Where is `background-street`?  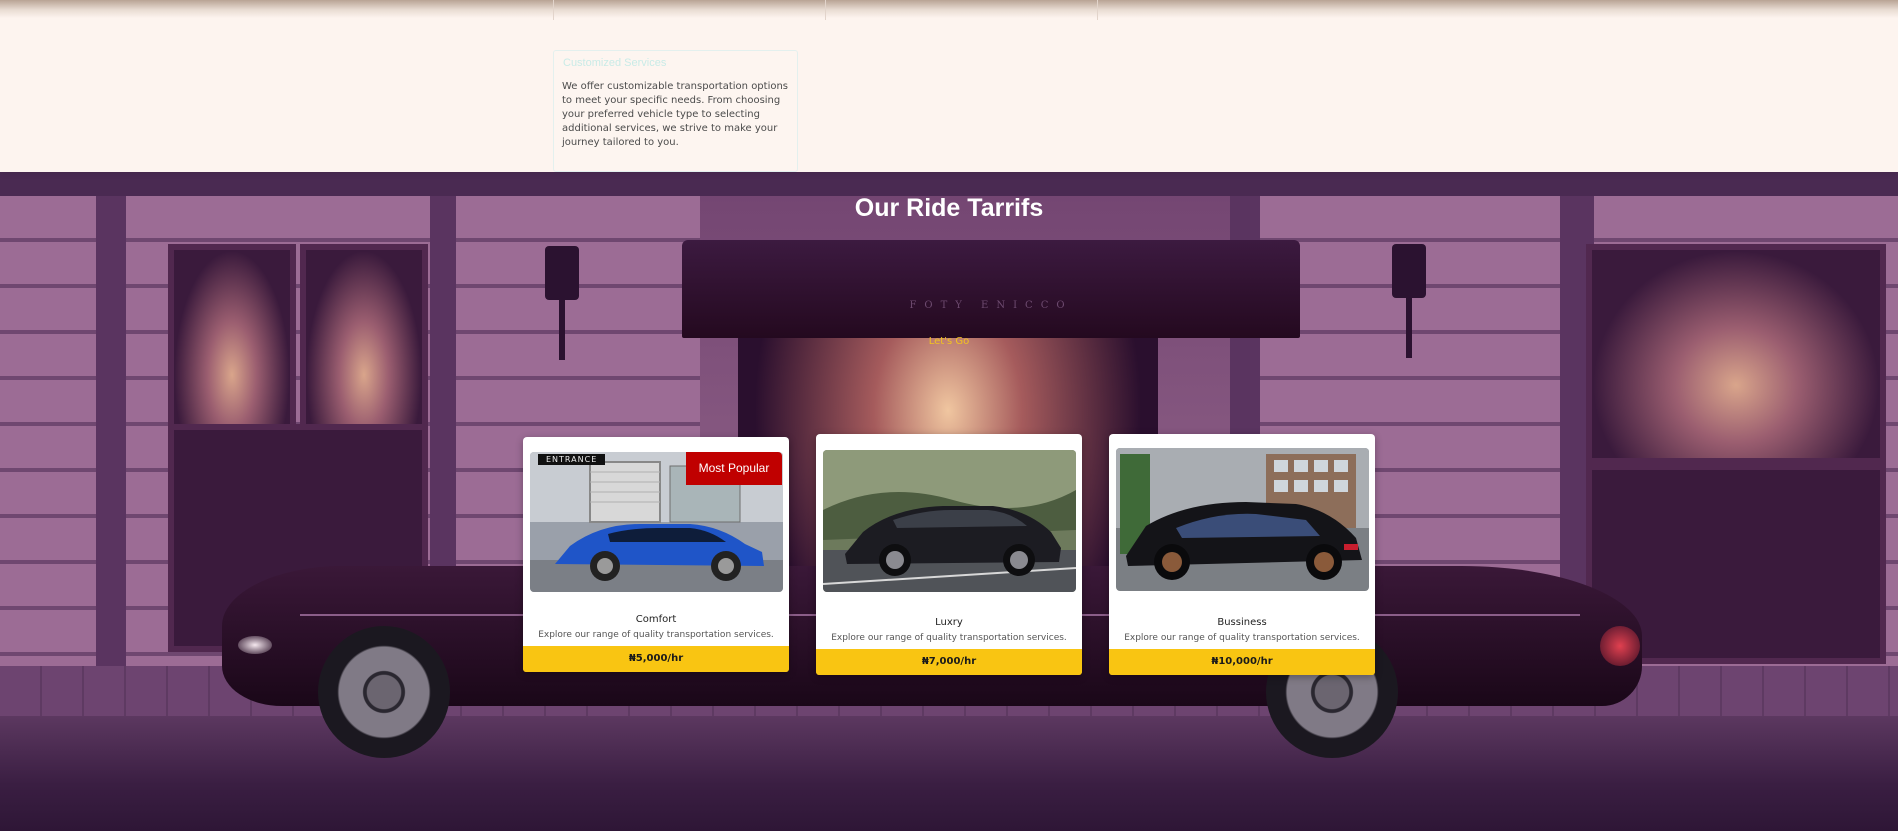
background-street is located at coordinates (949, 773).